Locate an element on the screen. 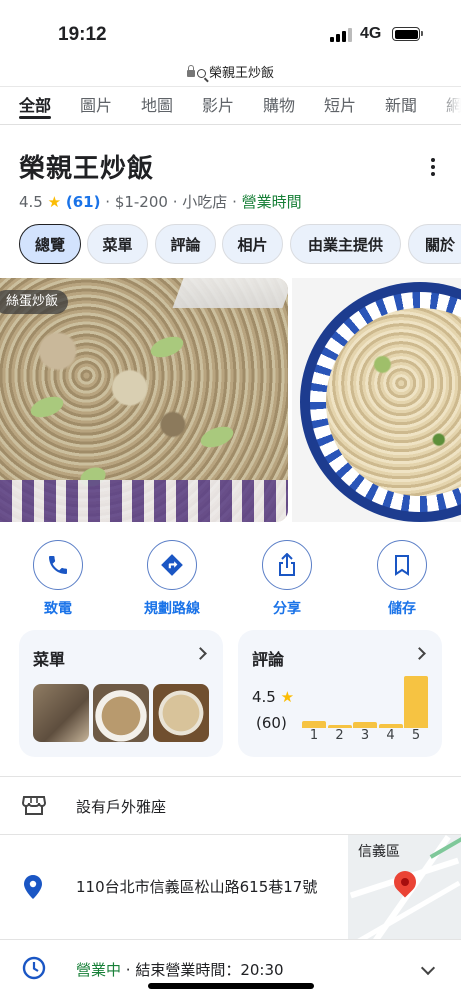 The image size is (461, 1000). directions-icon is located at coordinates (172, 565).